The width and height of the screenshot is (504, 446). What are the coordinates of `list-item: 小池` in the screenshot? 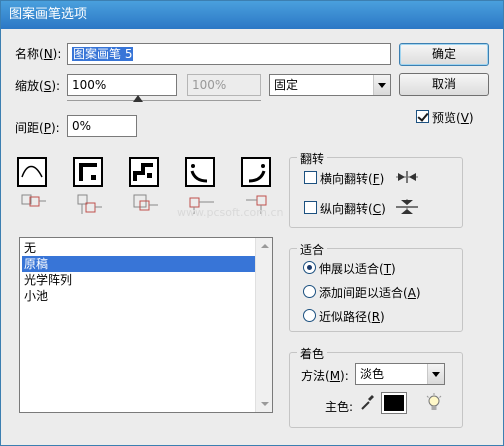 It's located at (138, 296).